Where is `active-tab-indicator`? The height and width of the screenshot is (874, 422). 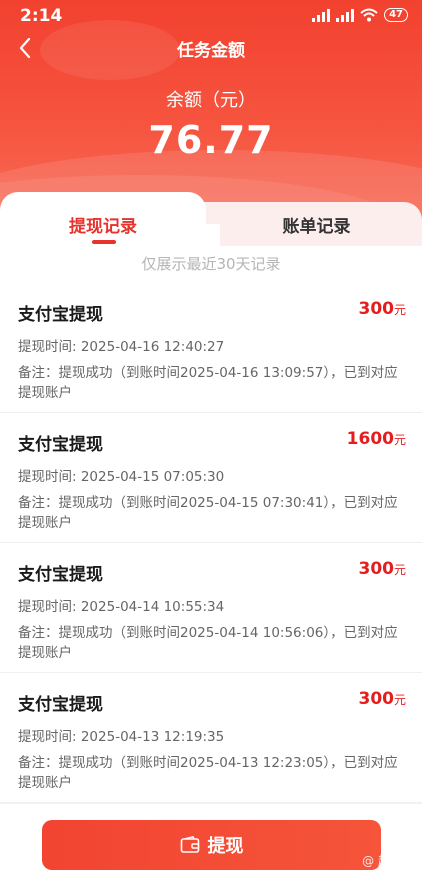 active-tab-indicator is located at coordinates (104, 242).